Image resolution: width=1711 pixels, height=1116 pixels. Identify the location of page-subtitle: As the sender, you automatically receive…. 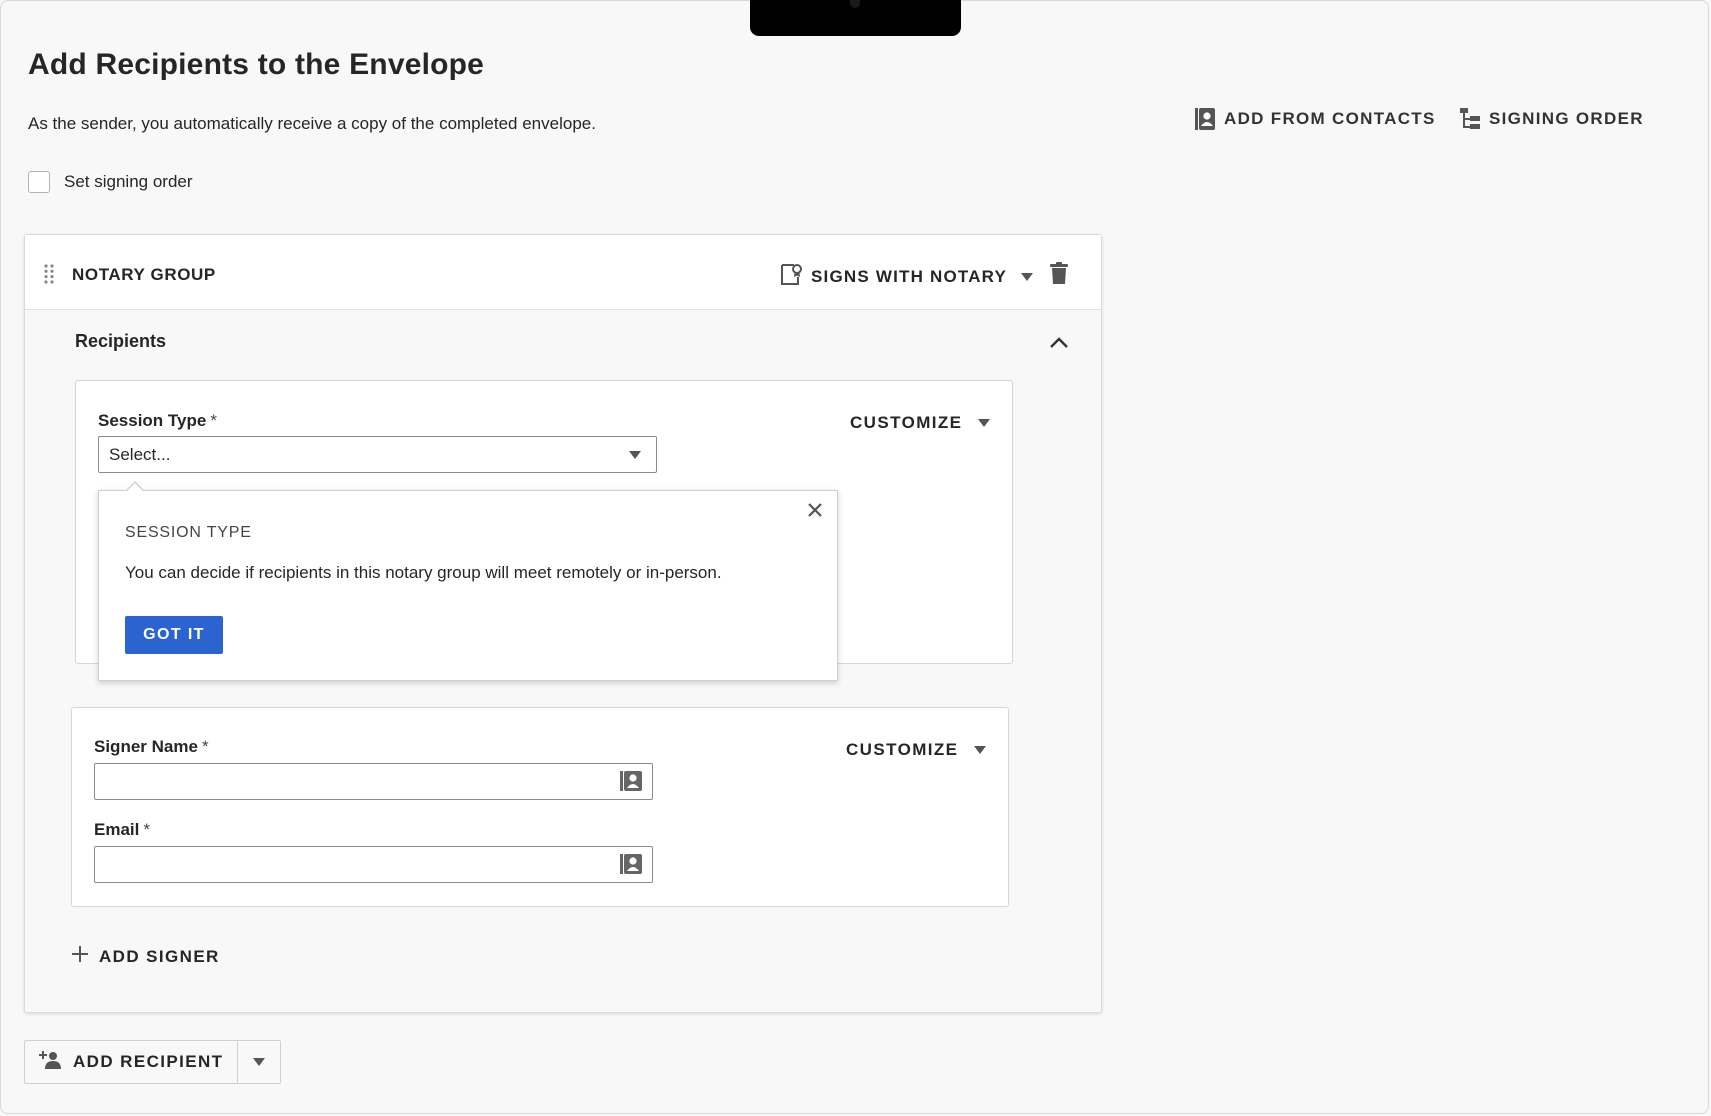
(312, 123).